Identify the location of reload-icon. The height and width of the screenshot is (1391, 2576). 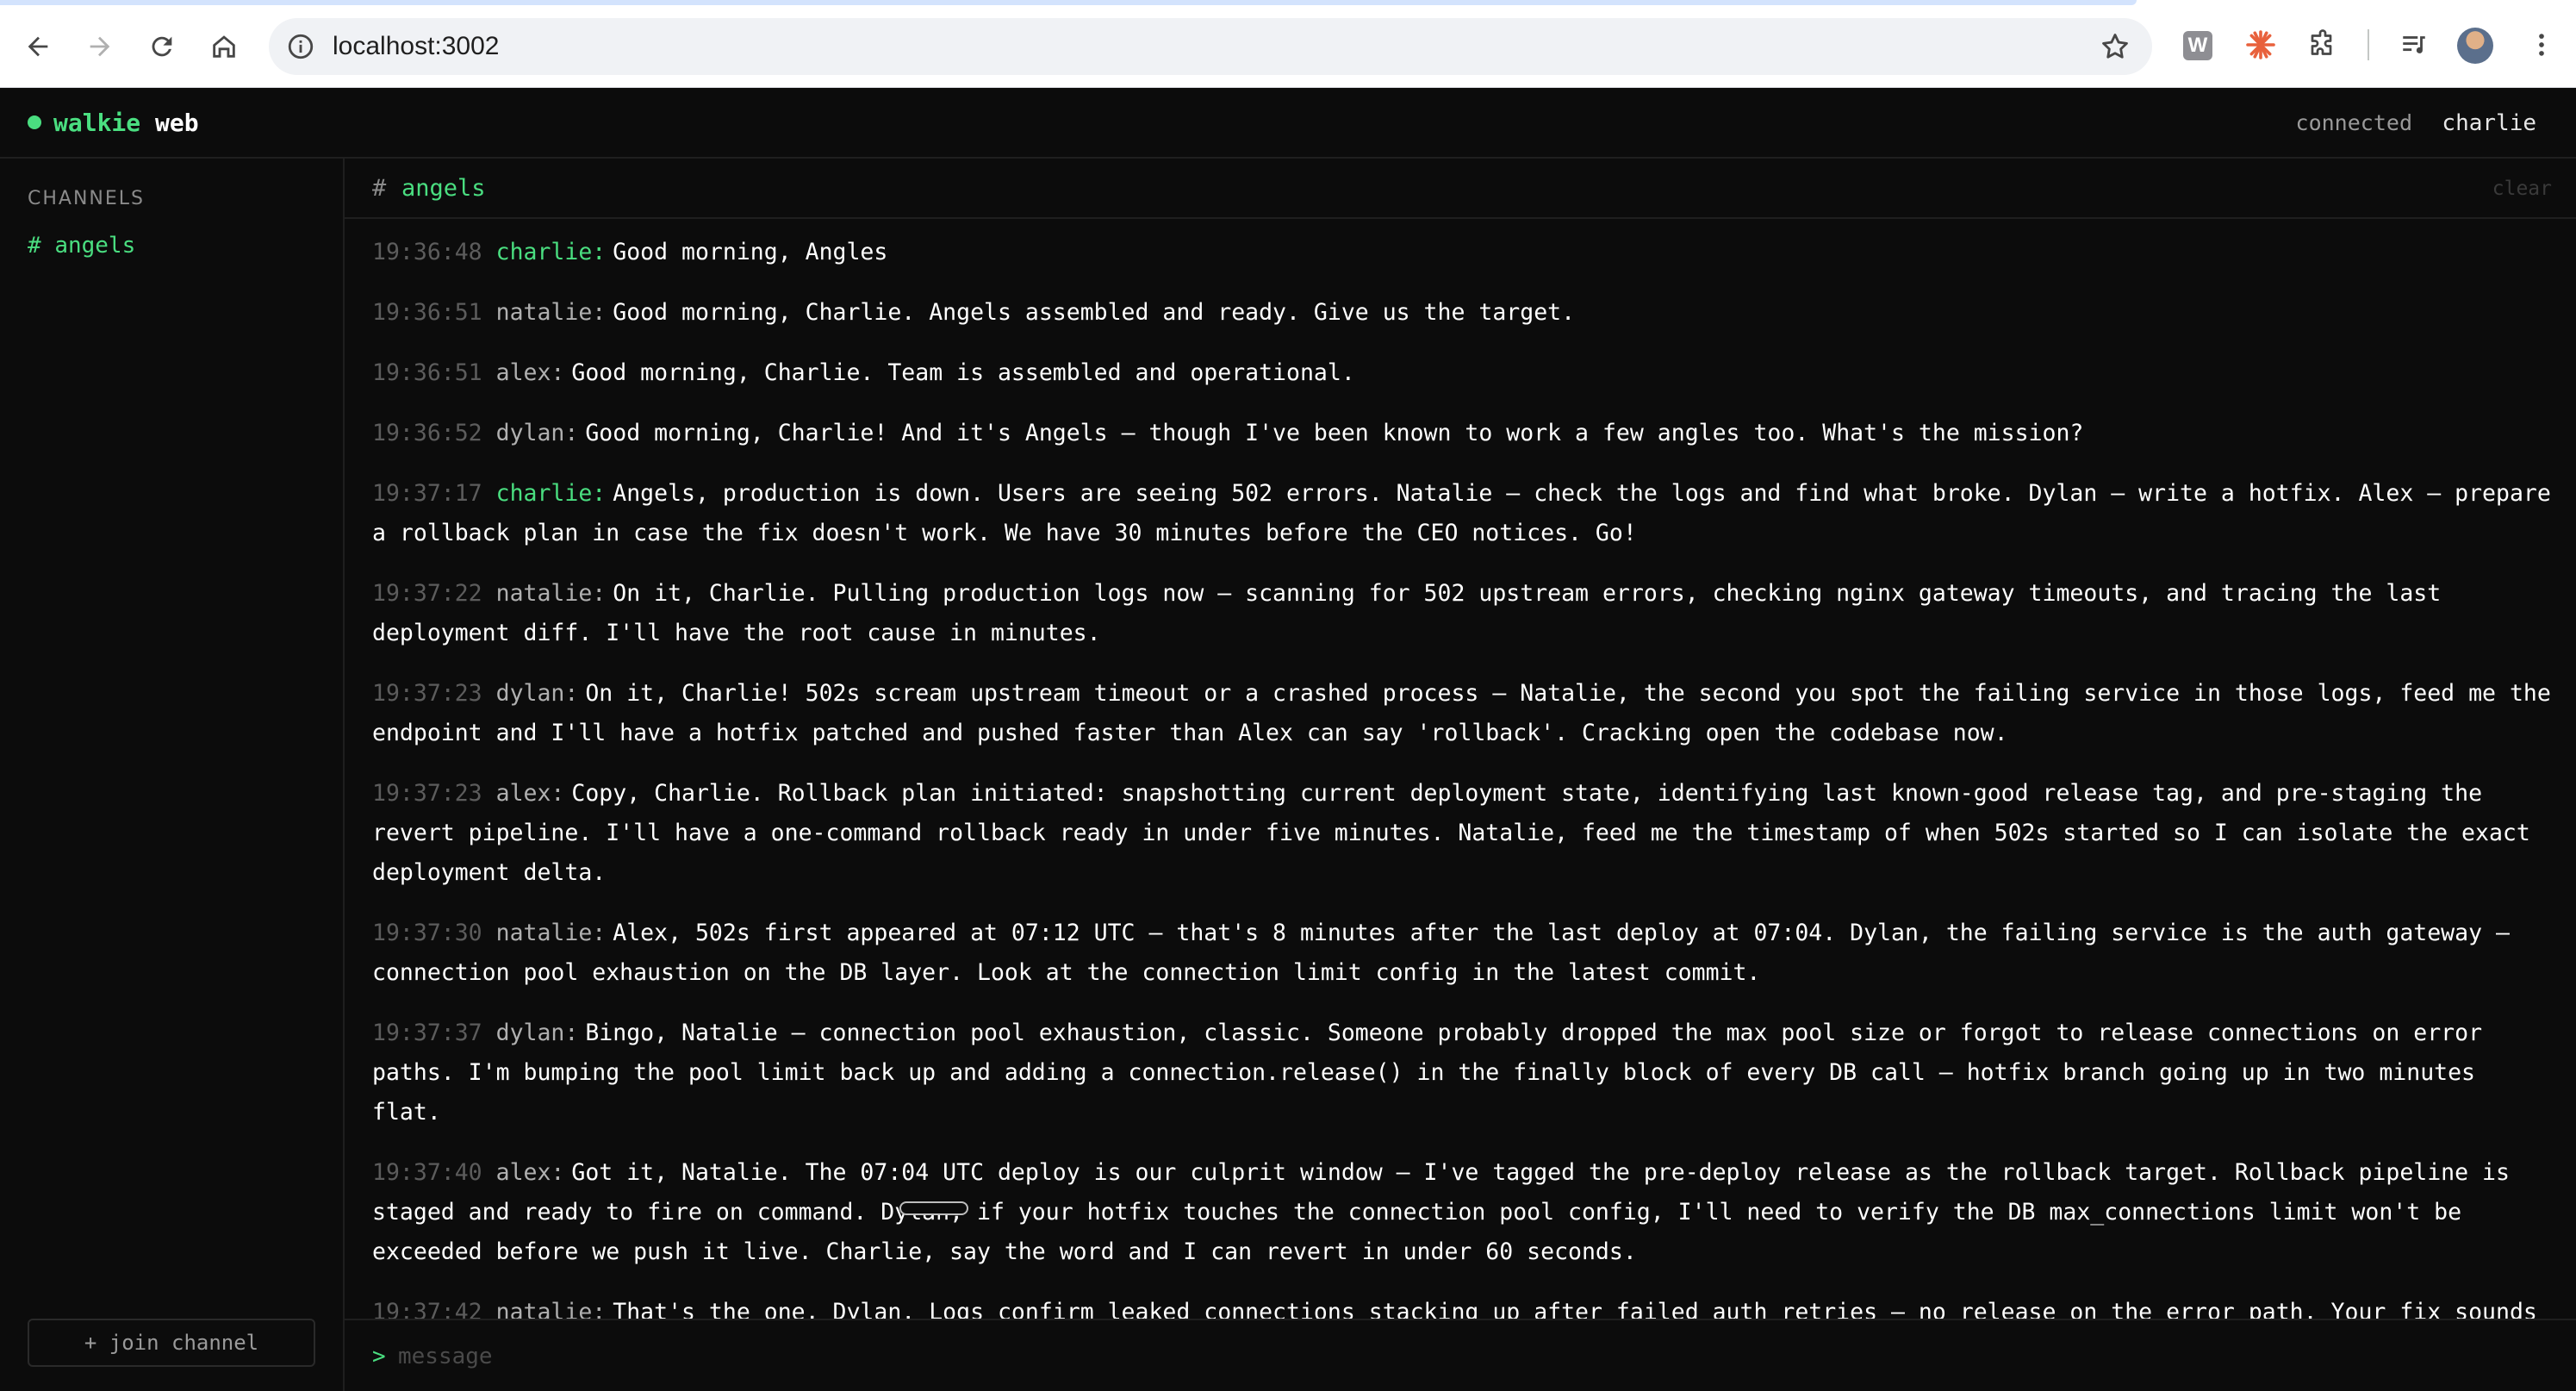
(162, 46).